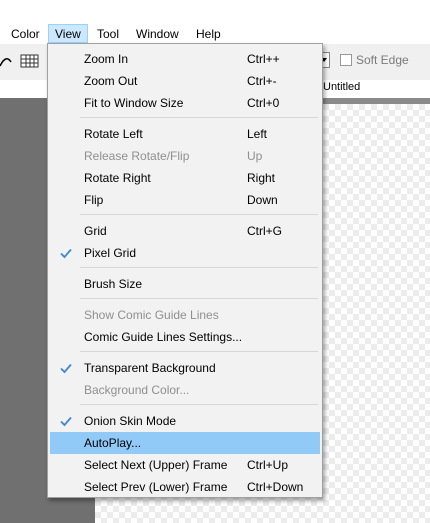 The height and width of the screenshot is (523, 430). What do you see at coordinates (30, 61) in the screenshot?
I see `grid-tool-icon` at bounding box center [30, 61].